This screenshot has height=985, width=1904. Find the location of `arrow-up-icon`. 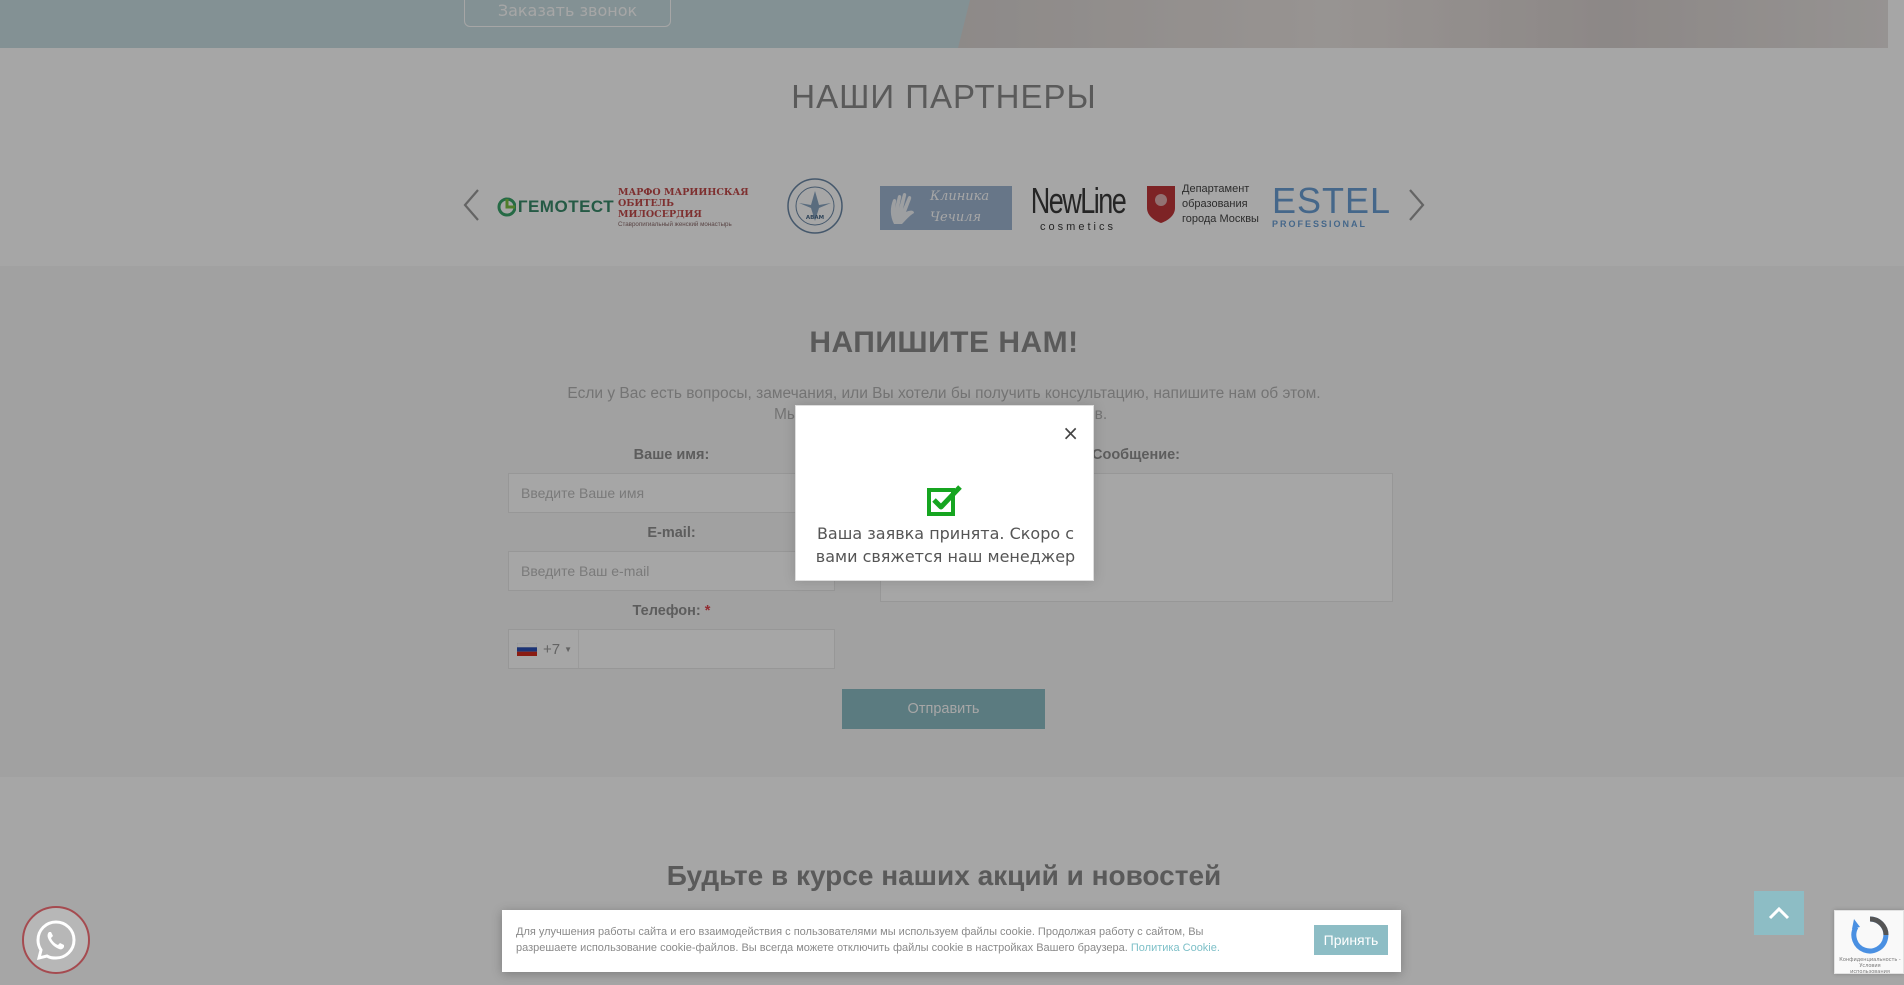

arrow-up-icon is located at coordinates (1779, 913).